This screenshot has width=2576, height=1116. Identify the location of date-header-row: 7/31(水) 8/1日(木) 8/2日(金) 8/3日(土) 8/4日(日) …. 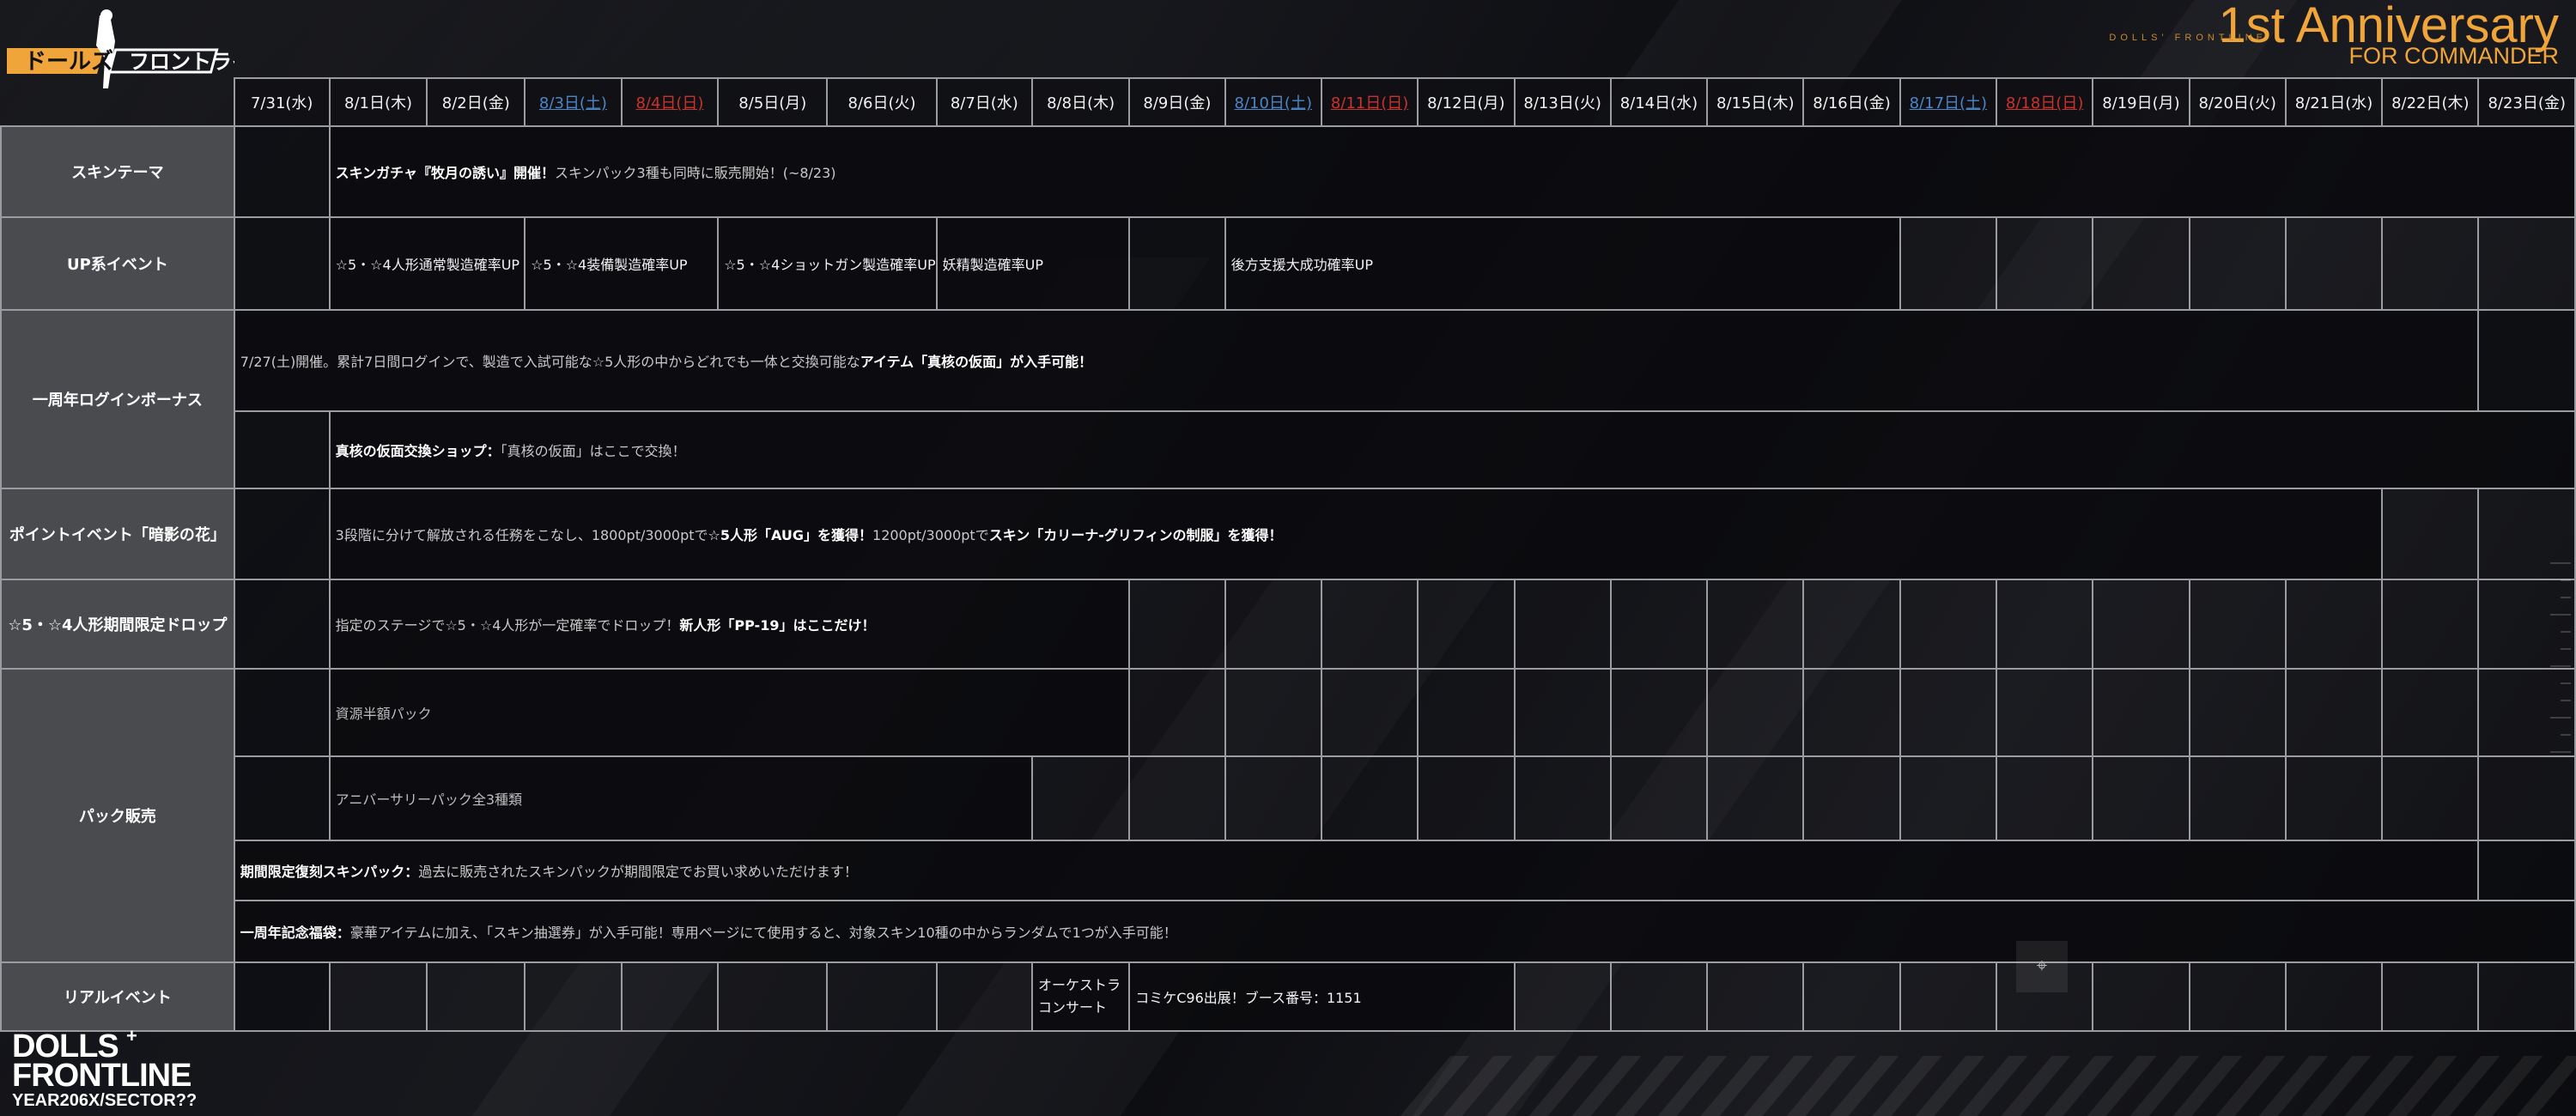
(1288, 102).